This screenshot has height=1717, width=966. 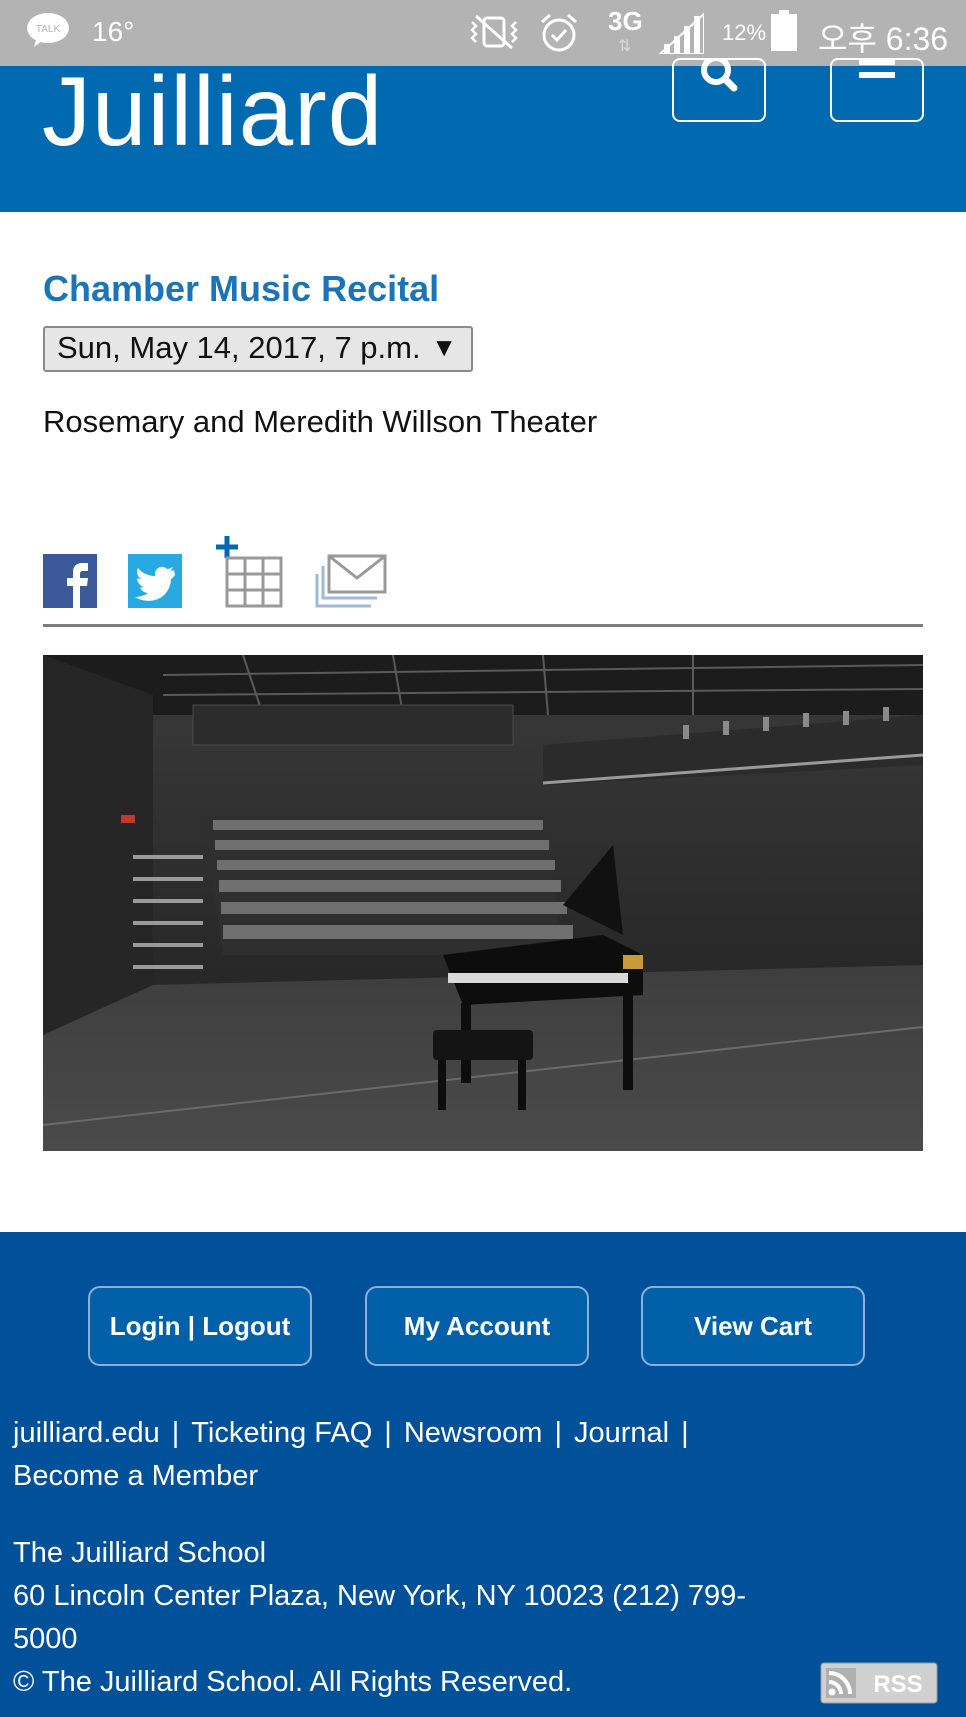 What do you see at coordinates (625, 21) in the screenshot?
I see `network-type: 3G` at bounding box center [625, 21].